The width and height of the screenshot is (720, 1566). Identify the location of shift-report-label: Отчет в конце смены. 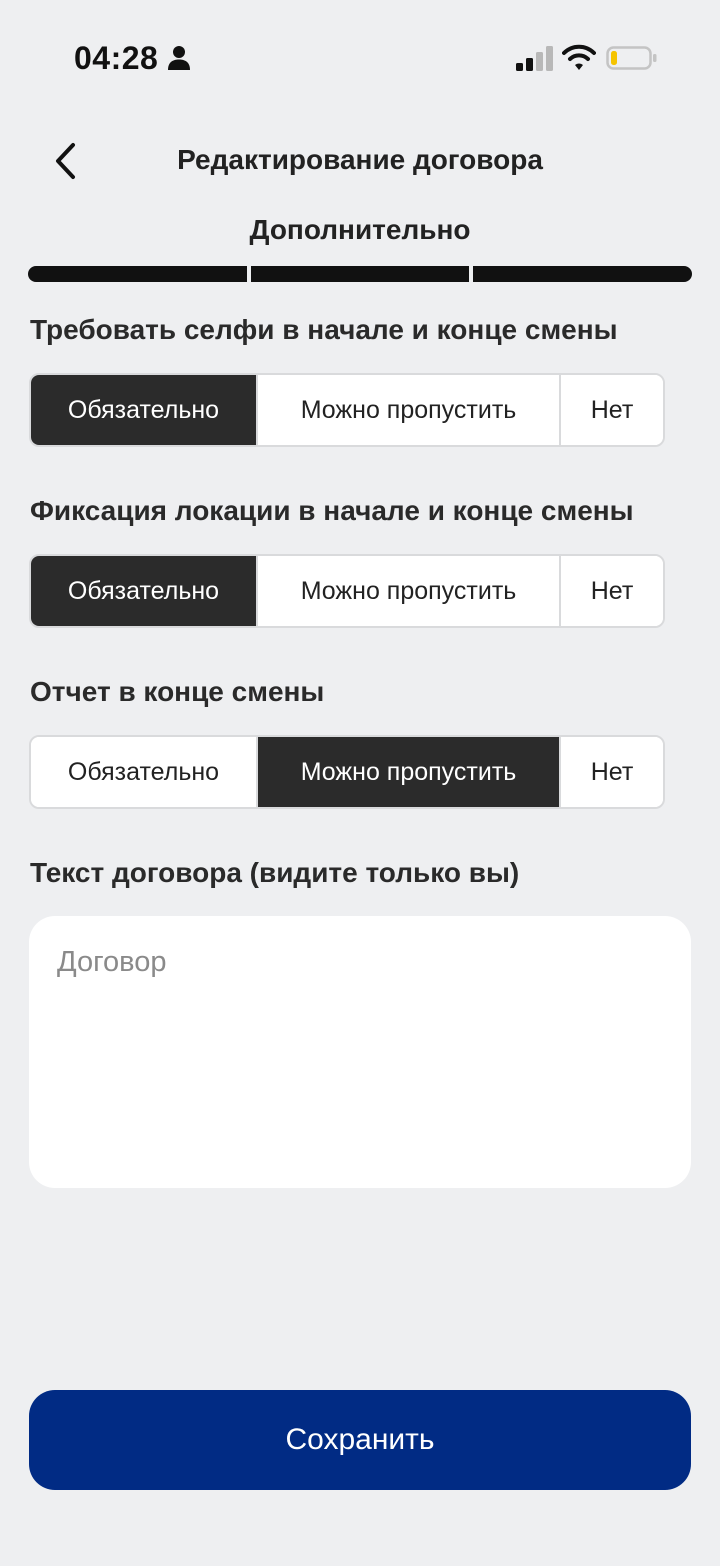
(177, 691).